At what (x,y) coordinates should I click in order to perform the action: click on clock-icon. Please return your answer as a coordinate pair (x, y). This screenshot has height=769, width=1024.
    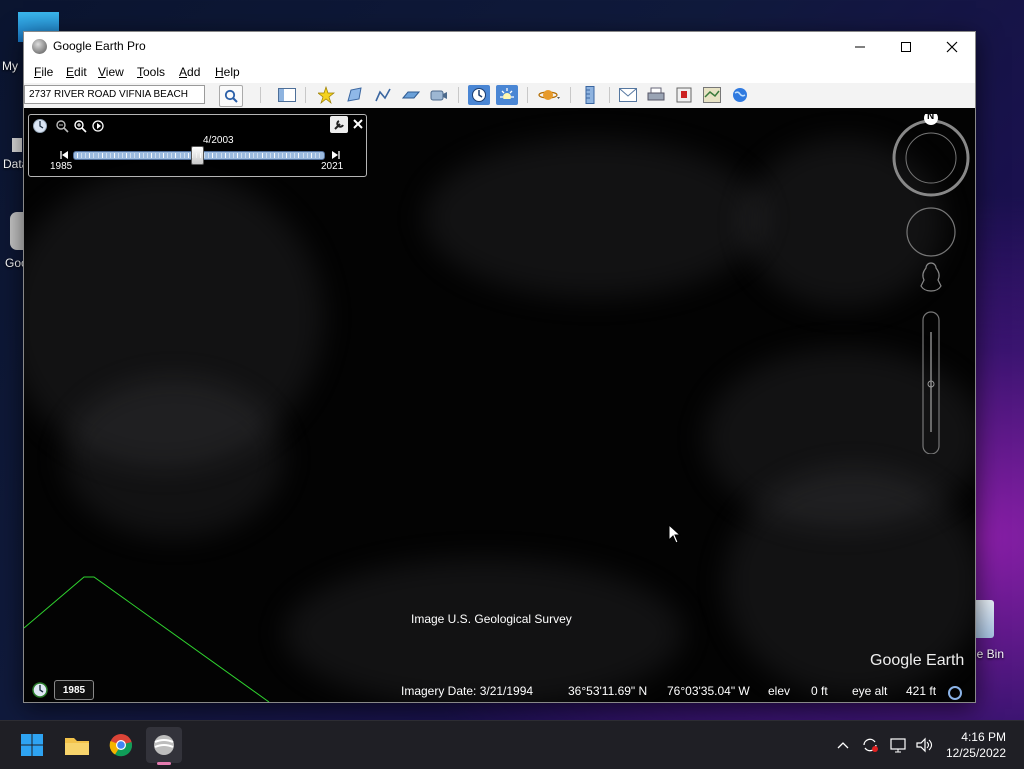
    Looking at the image, I should click on (40, 126).